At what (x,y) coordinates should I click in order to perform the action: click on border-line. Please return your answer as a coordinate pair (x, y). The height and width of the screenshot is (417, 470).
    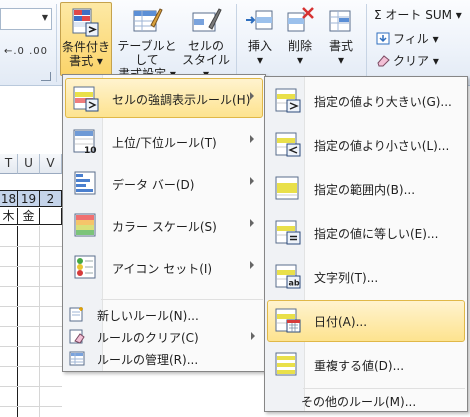
    Looking at the image, I should click on (17, 321).